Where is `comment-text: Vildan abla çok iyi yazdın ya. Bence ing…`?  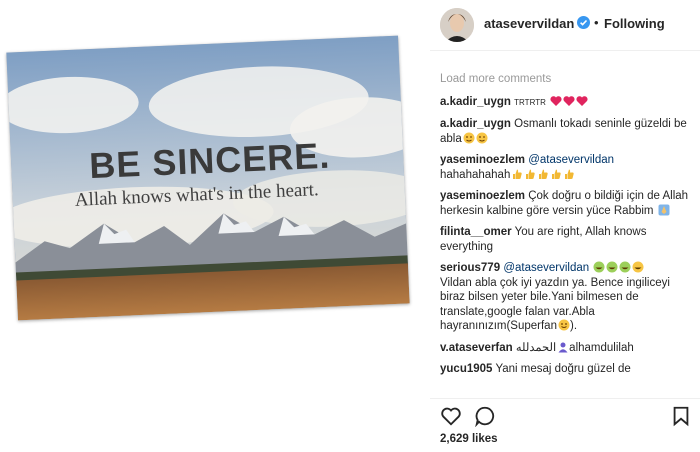 comment-text: Vildan abla çok iyi yazdın ya. Bence ing… is located at coordinates (555, 304).